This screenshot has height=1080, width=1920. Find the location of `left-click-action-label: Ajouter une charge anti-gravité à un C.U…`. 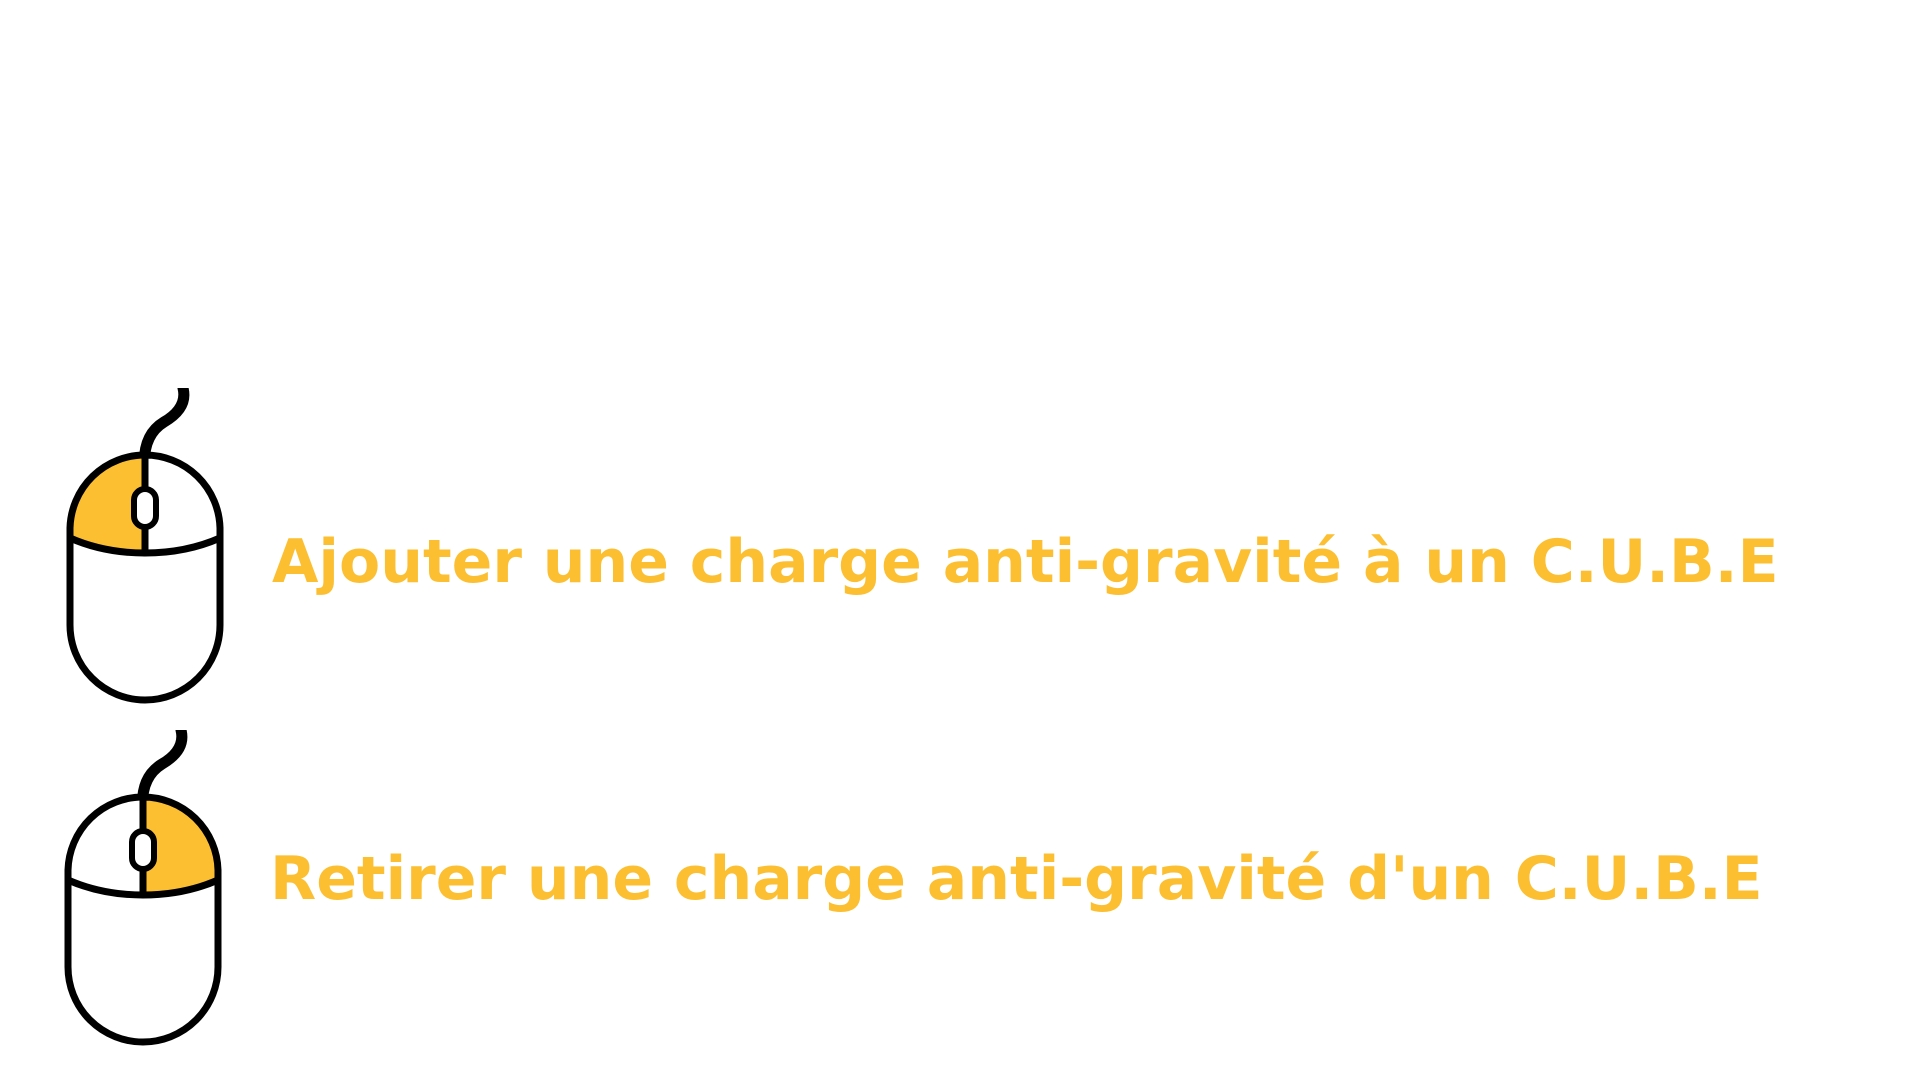

left-click-action-label: Ajouter une charge anti-gravité à un C.U… is located at coordinates (1025, 562).